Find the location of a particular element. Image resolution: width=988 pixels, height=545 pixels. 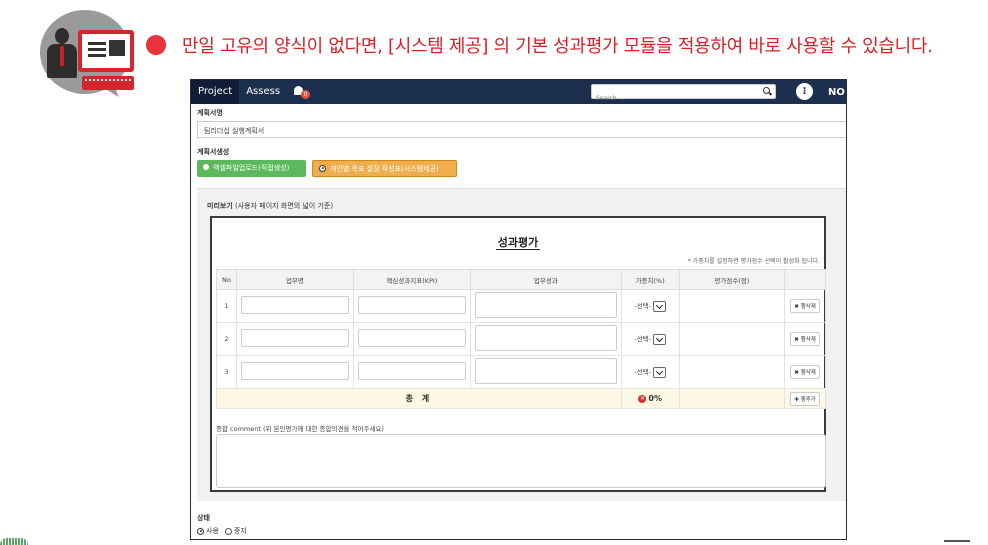

brand-text: NO is located at coordinates (836, 92).